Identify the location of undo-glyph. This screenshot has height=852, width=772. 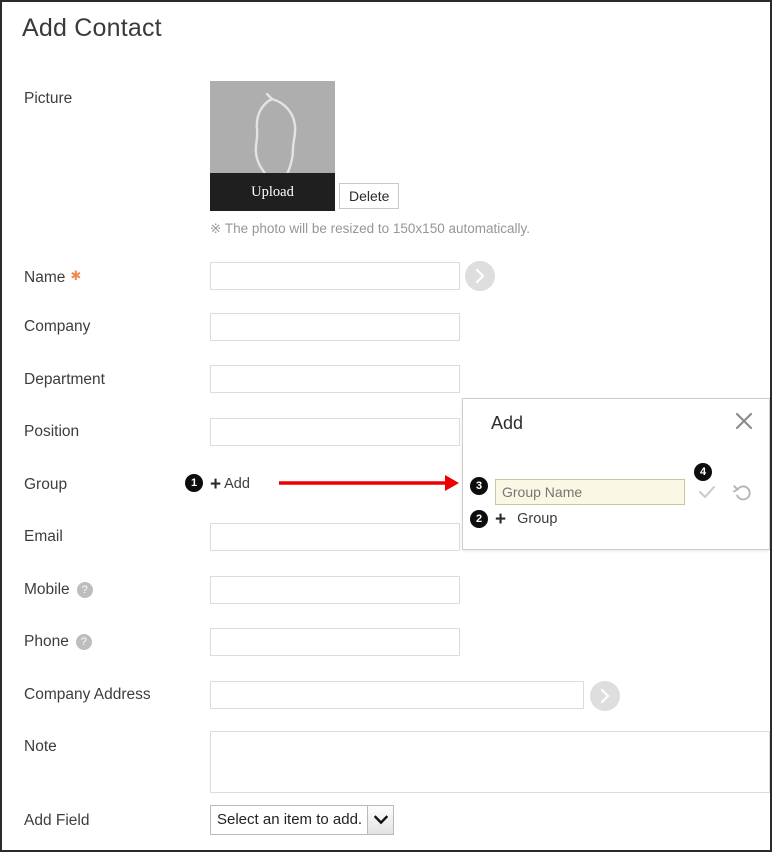
(742, 493).